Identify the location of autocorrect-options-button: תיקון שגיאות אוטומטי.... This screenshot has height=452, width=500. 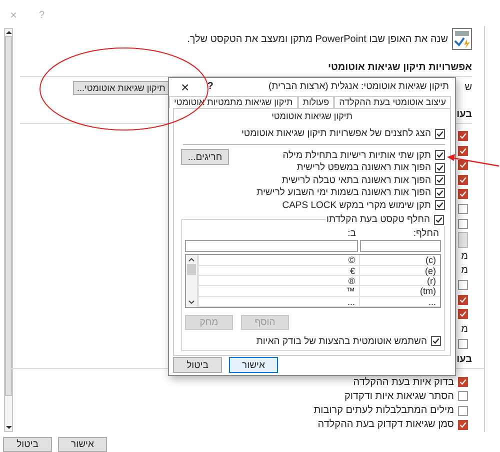
(121, 87).